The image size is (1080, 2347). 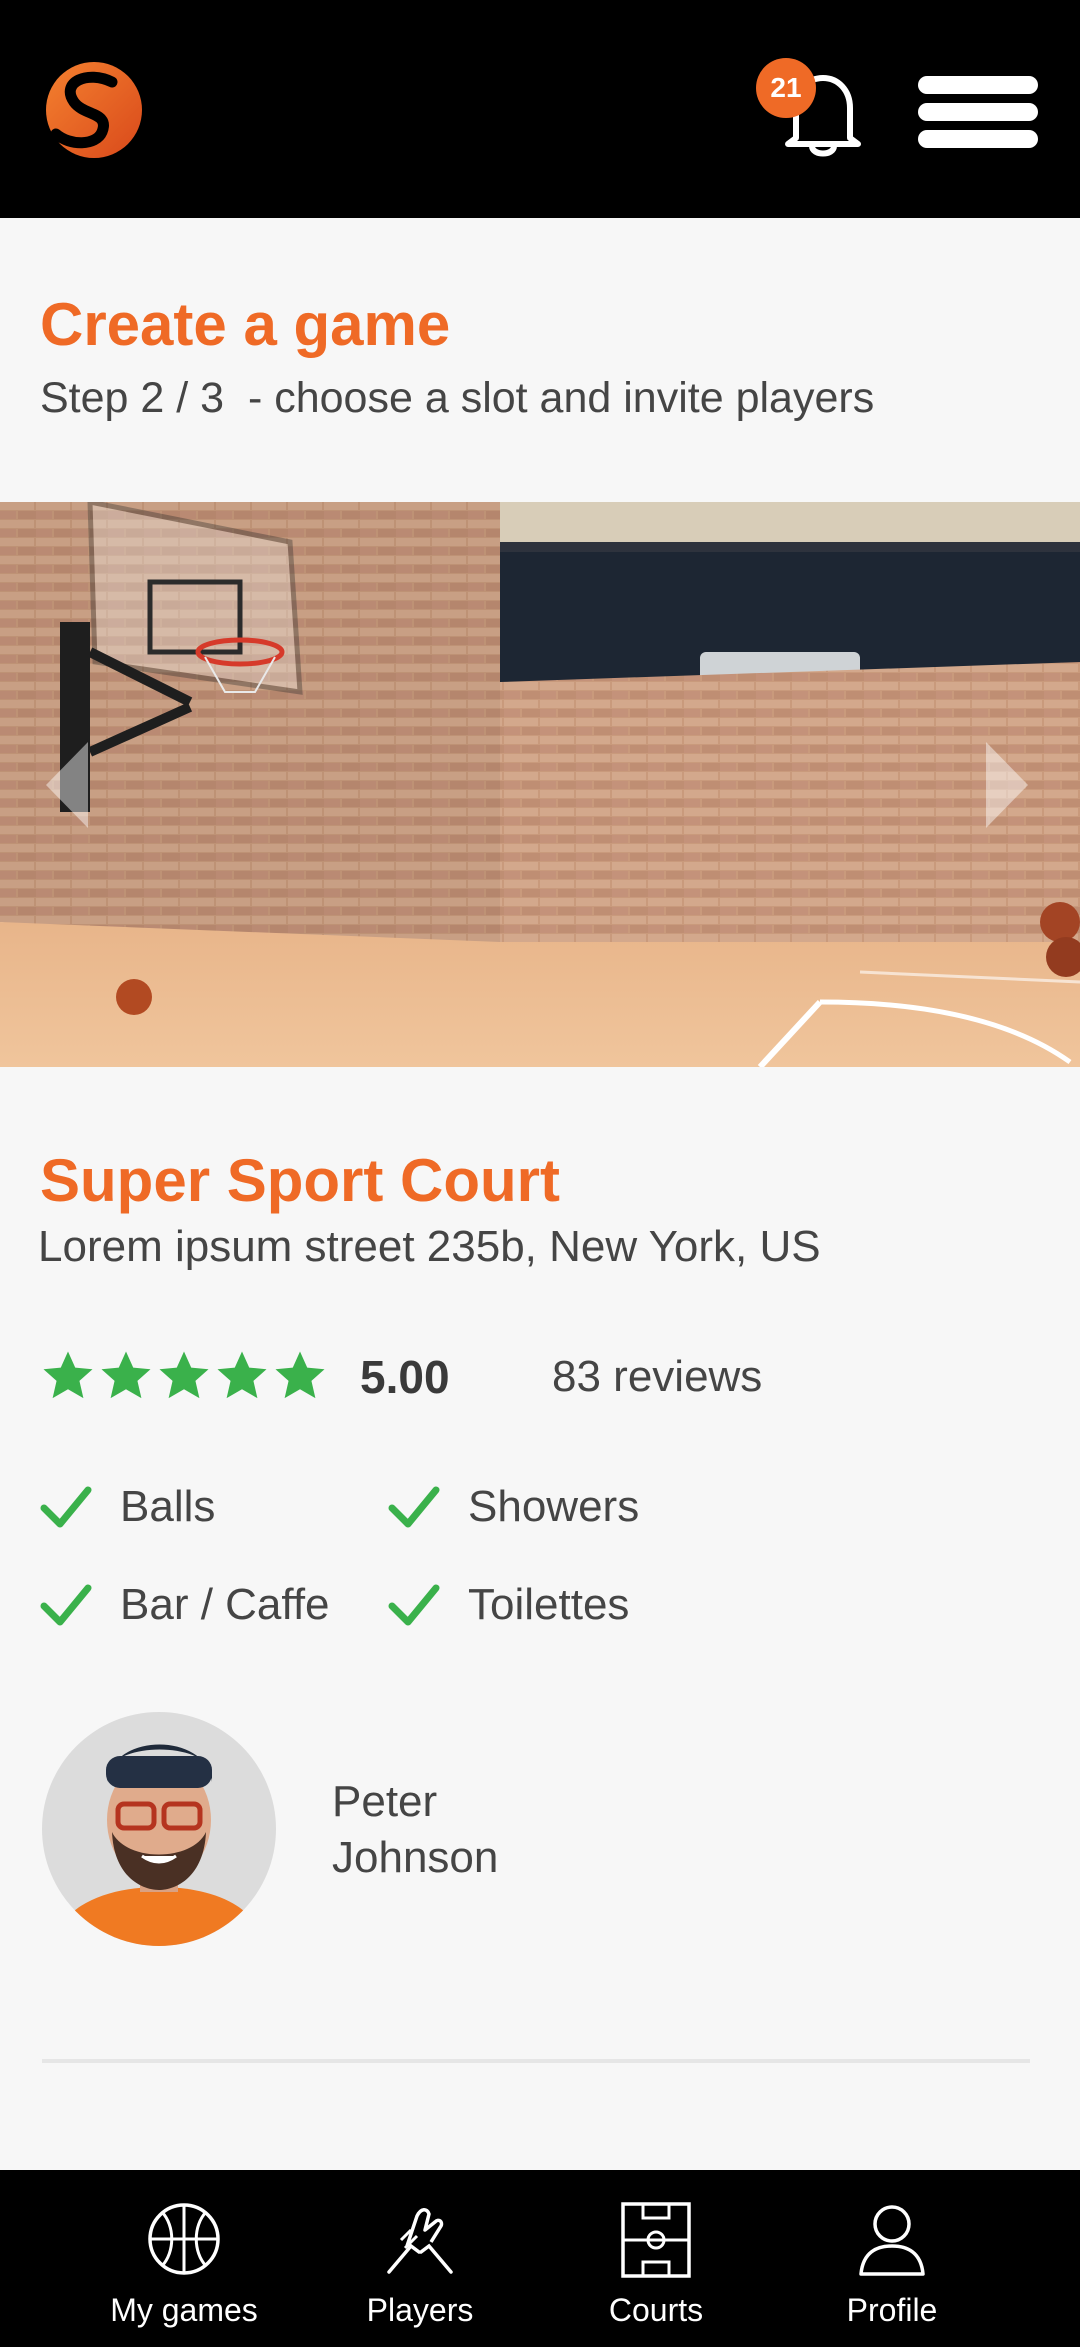 I want to click on nav-profile: Profile, so click(x=892, y=2258).